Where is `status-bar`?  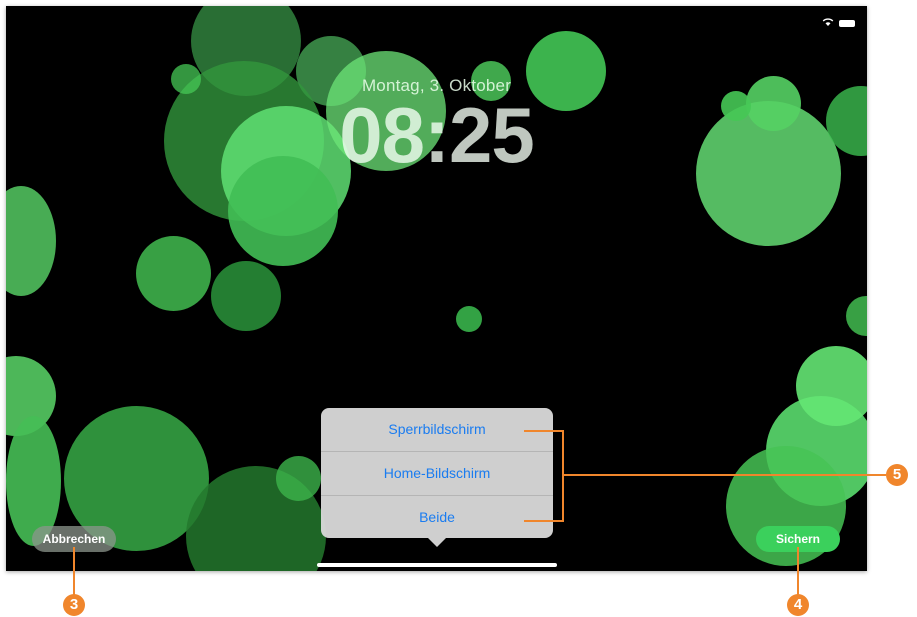
status-bar is located at coordinates (838, 23).